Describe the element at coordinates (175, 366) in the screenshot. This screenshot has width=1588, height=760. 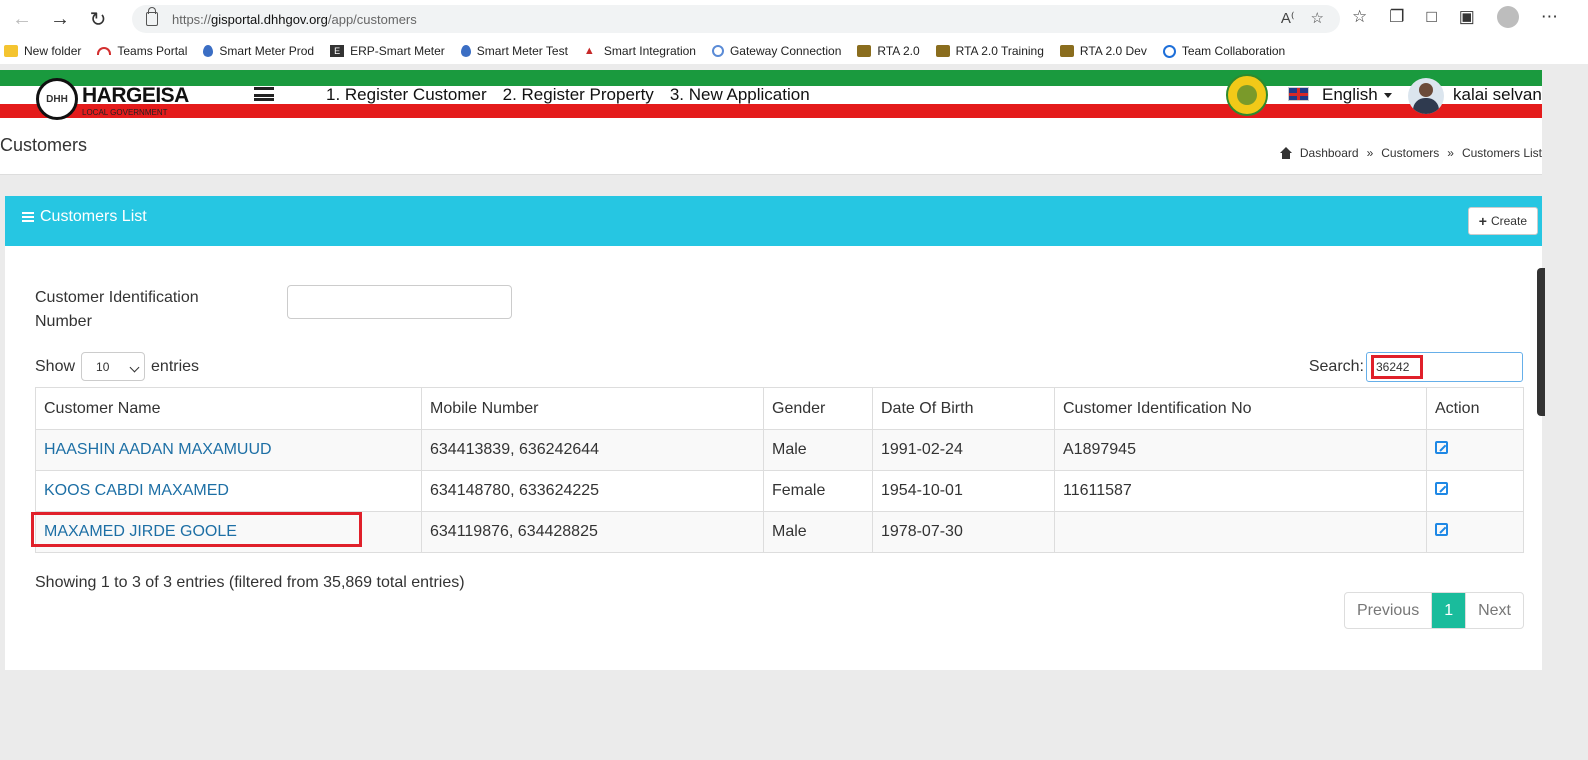
I see `entries-label: entries` at that location.